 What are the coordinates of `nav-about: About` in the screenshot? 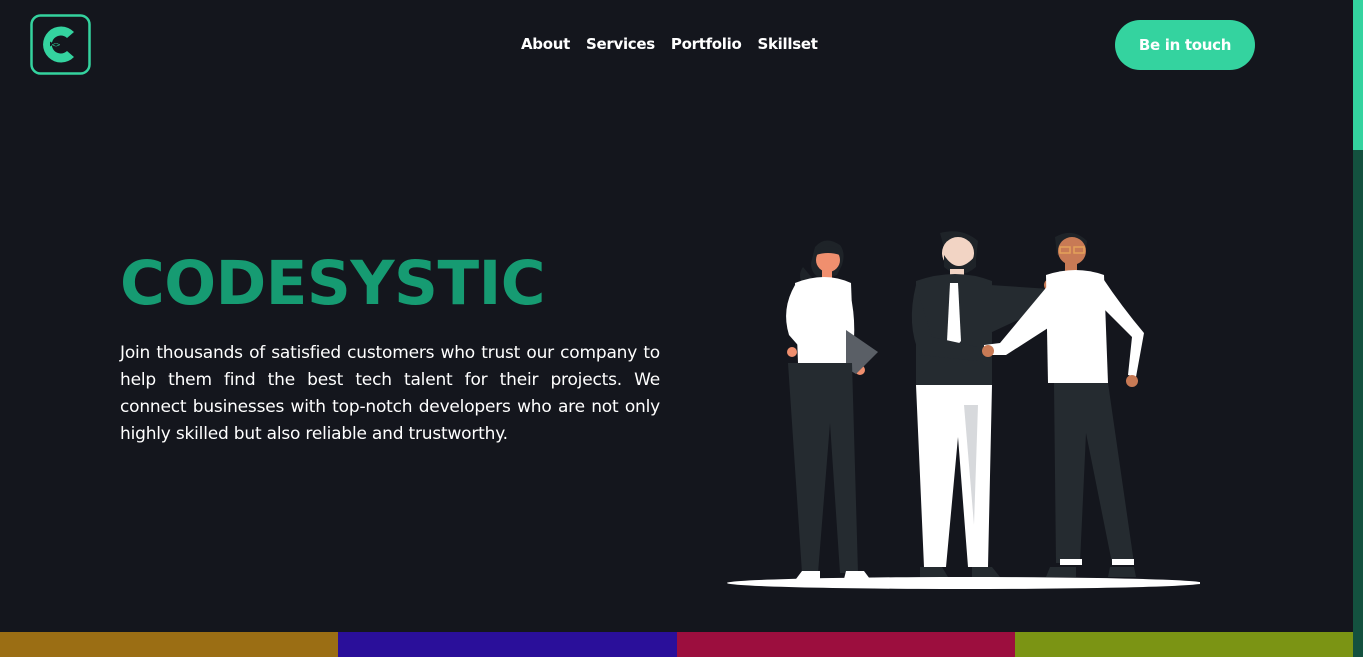 It's located at (545, 44).